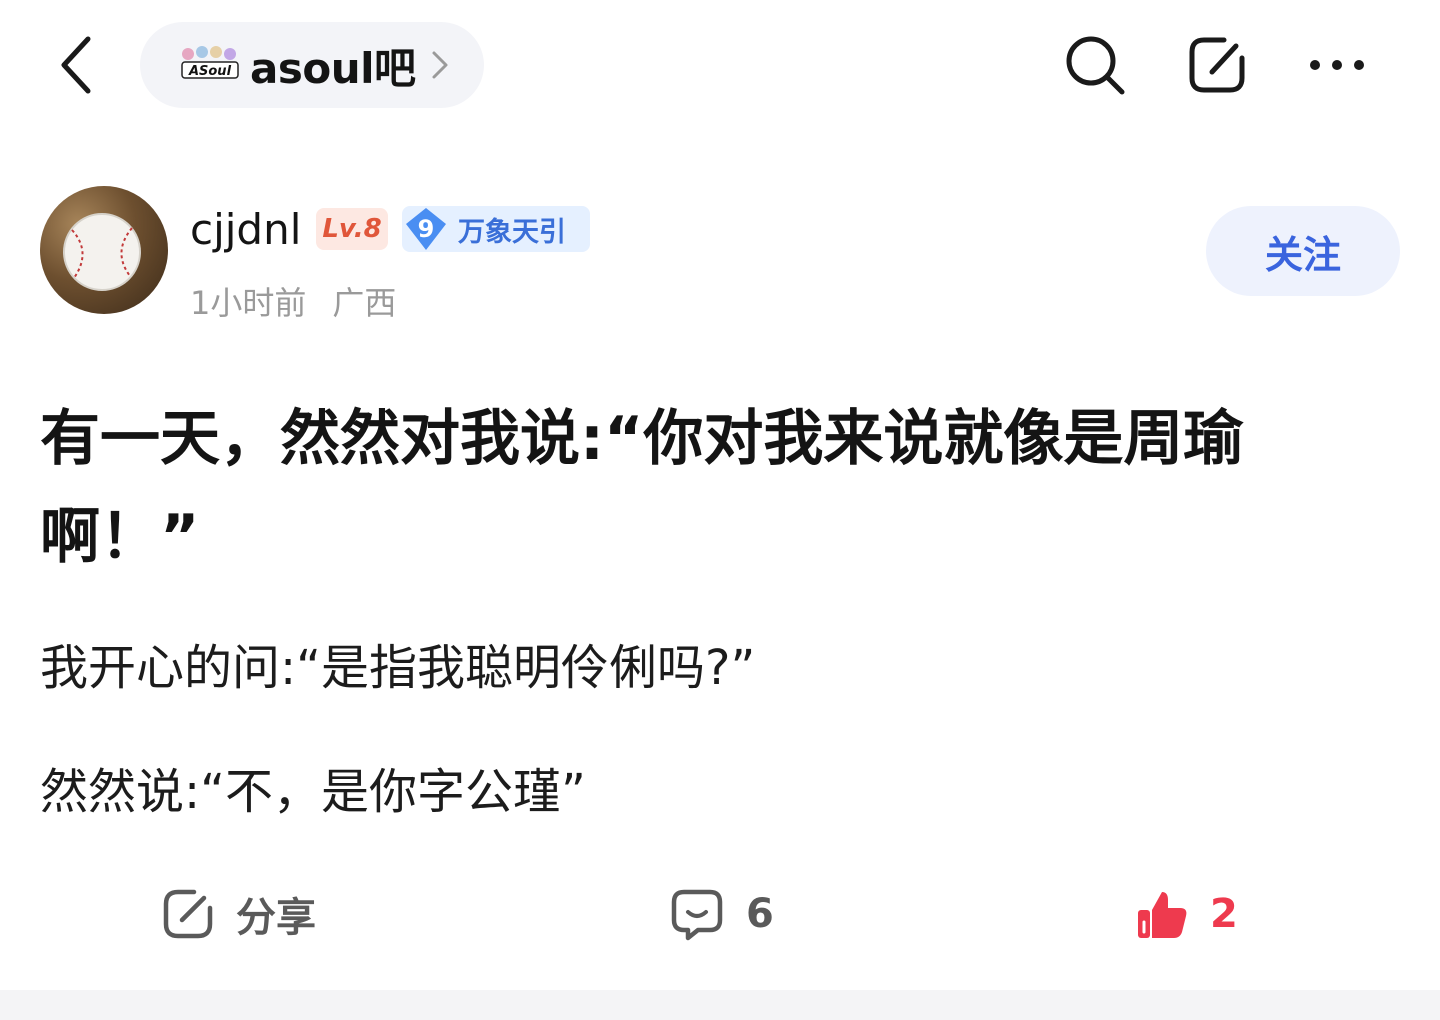 The image size is (1440, 1020). What do you see at coordinates (697, 915) in the screenshot?
I see `comment-icon` at bounding box center [697, 915].